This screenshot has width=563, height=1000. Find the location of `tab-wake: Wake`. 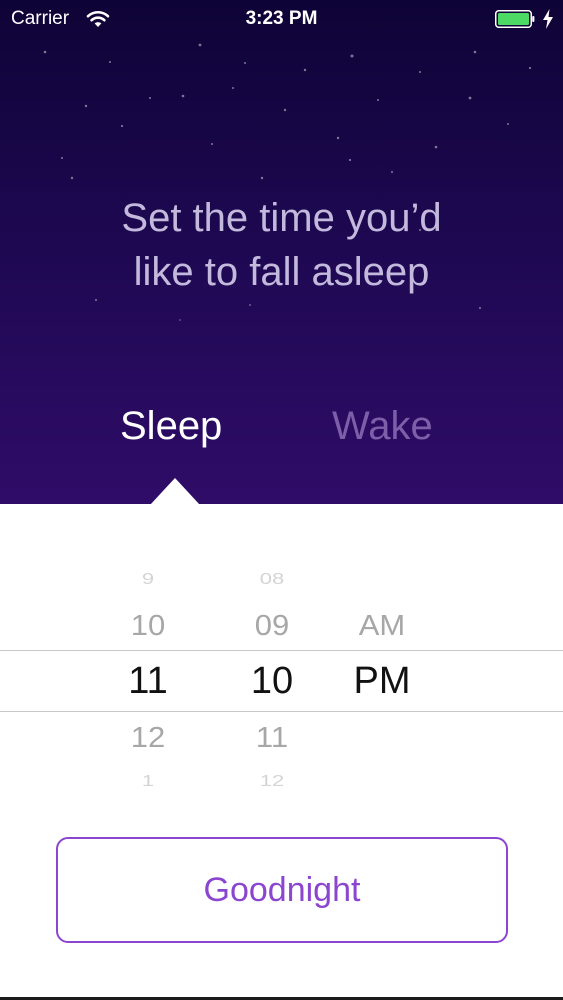

tab-wake: Wake is located at coordinates (382, 426).